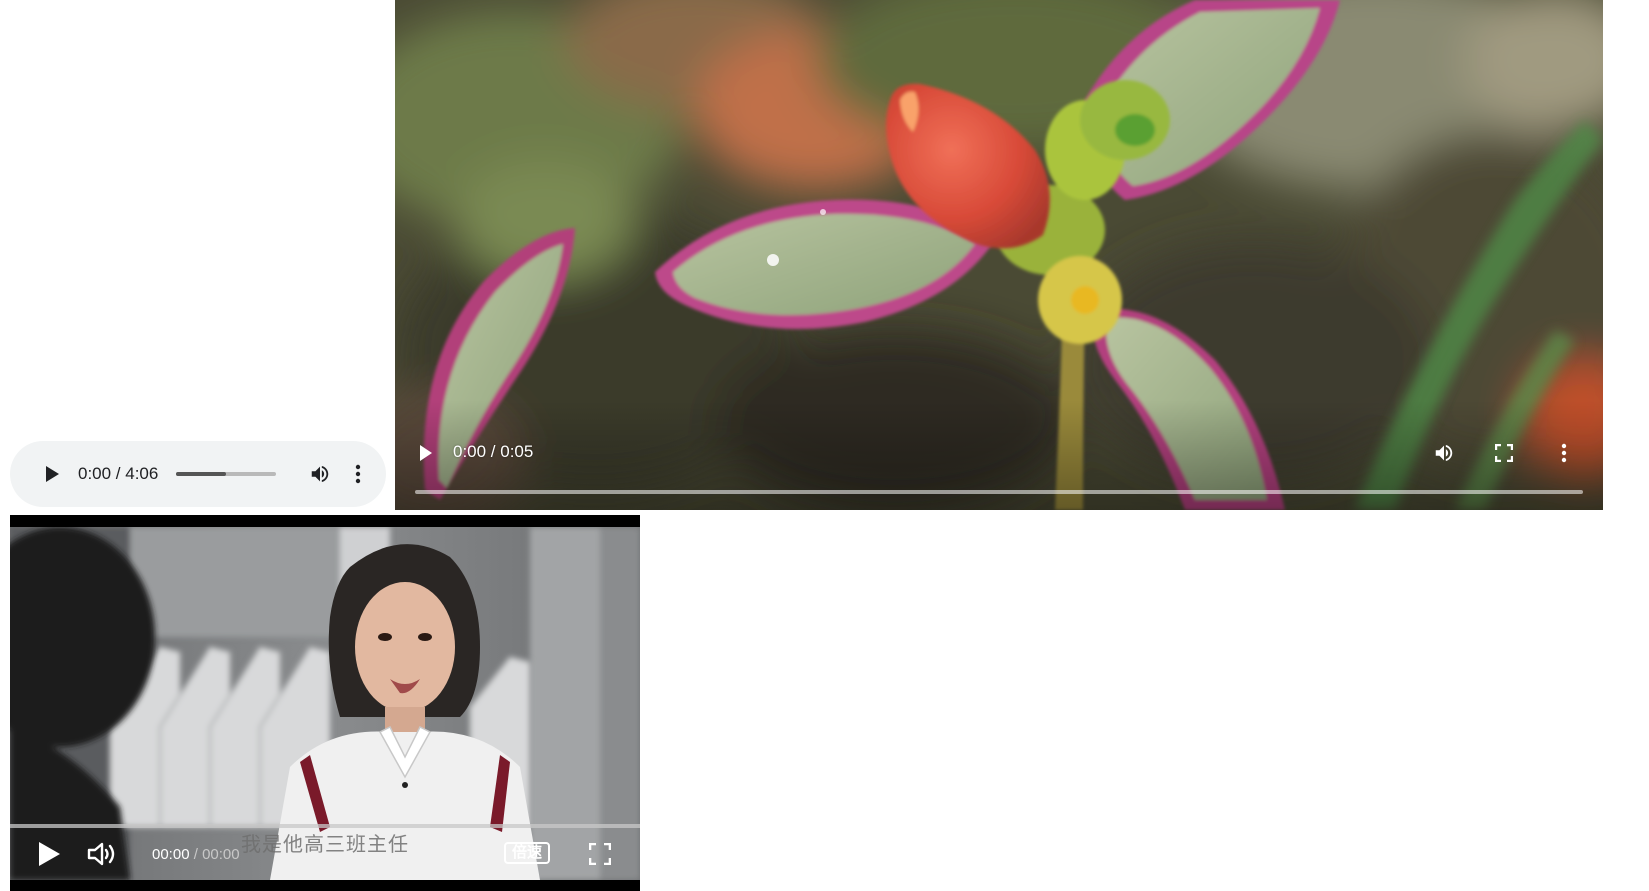 The width and height of the screenshot is (1649, 891). I want to click on drama-time-display: 00:00 / 00:00, so click(196, 854).